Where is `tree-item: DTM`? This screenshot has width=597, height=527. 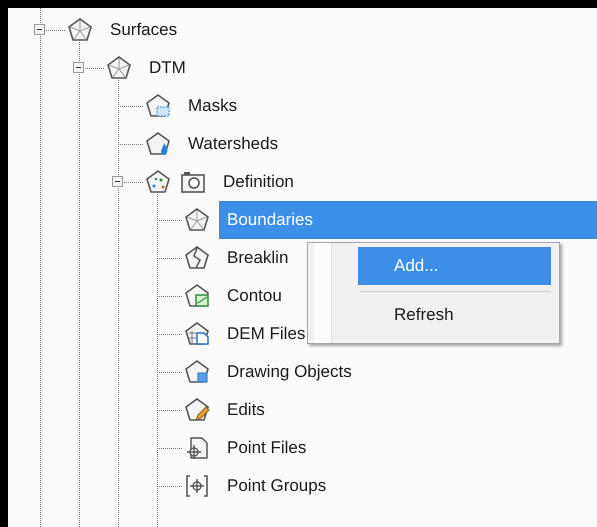
tree-item: DTM is located at coordinates (167, 68).